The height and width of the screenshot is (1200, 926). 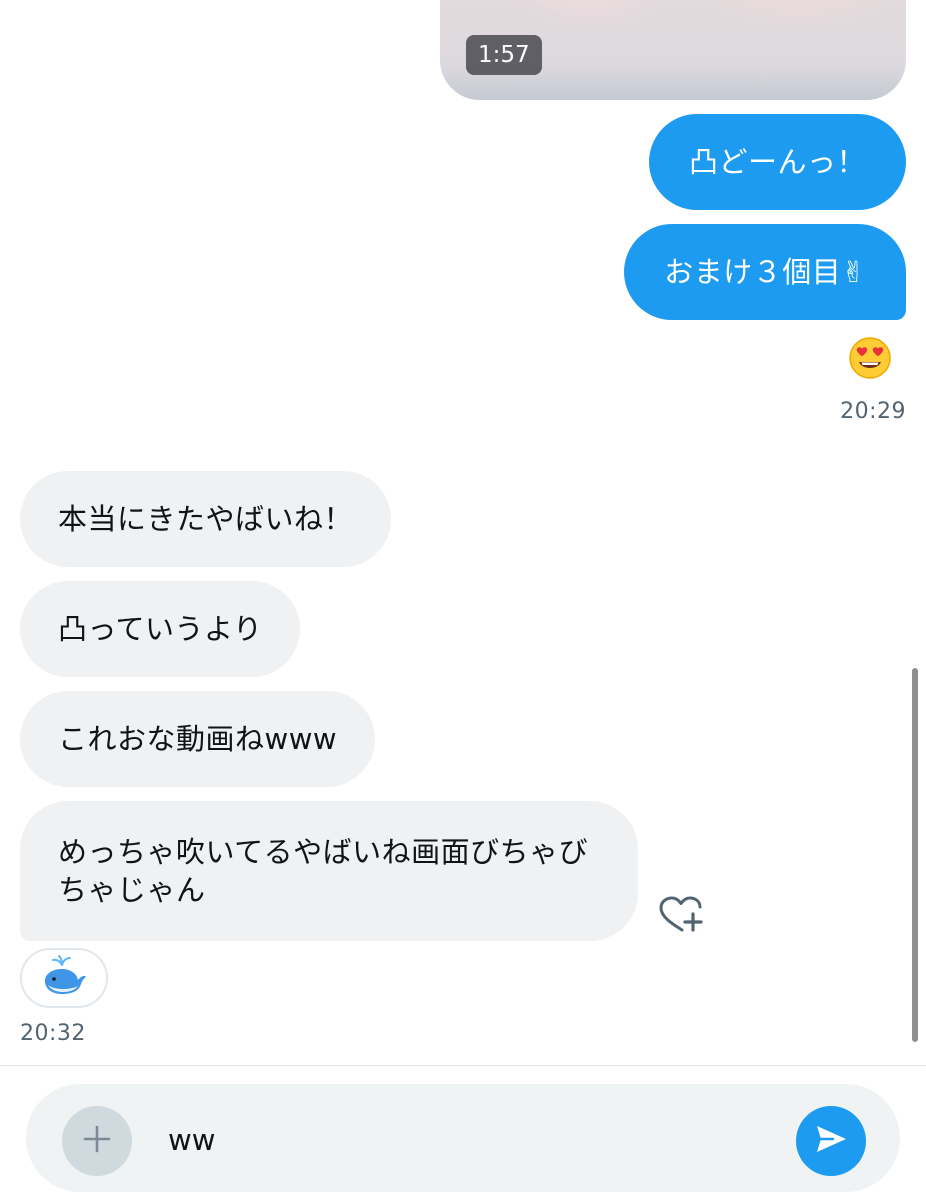 What do you see at coordinates (206, 519) in the screenshot?
I see `incoming-message: 本当にきたやばいね！` at bounding box center [206, 519].